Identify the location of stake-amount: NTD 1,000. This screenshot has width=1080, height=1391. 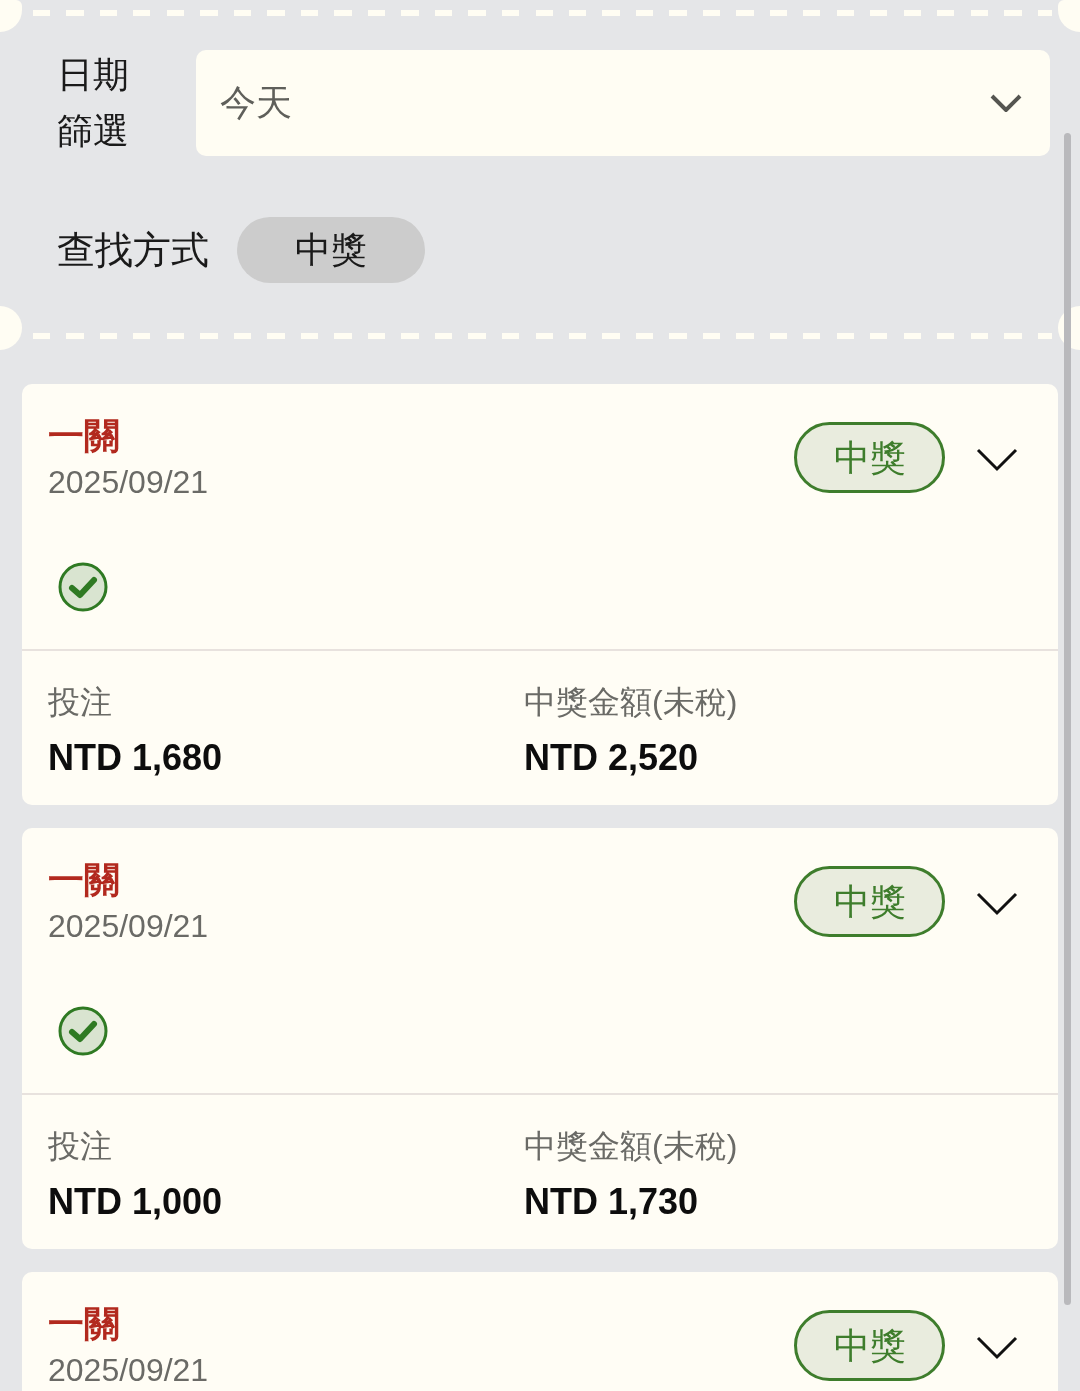
(136, 1202).